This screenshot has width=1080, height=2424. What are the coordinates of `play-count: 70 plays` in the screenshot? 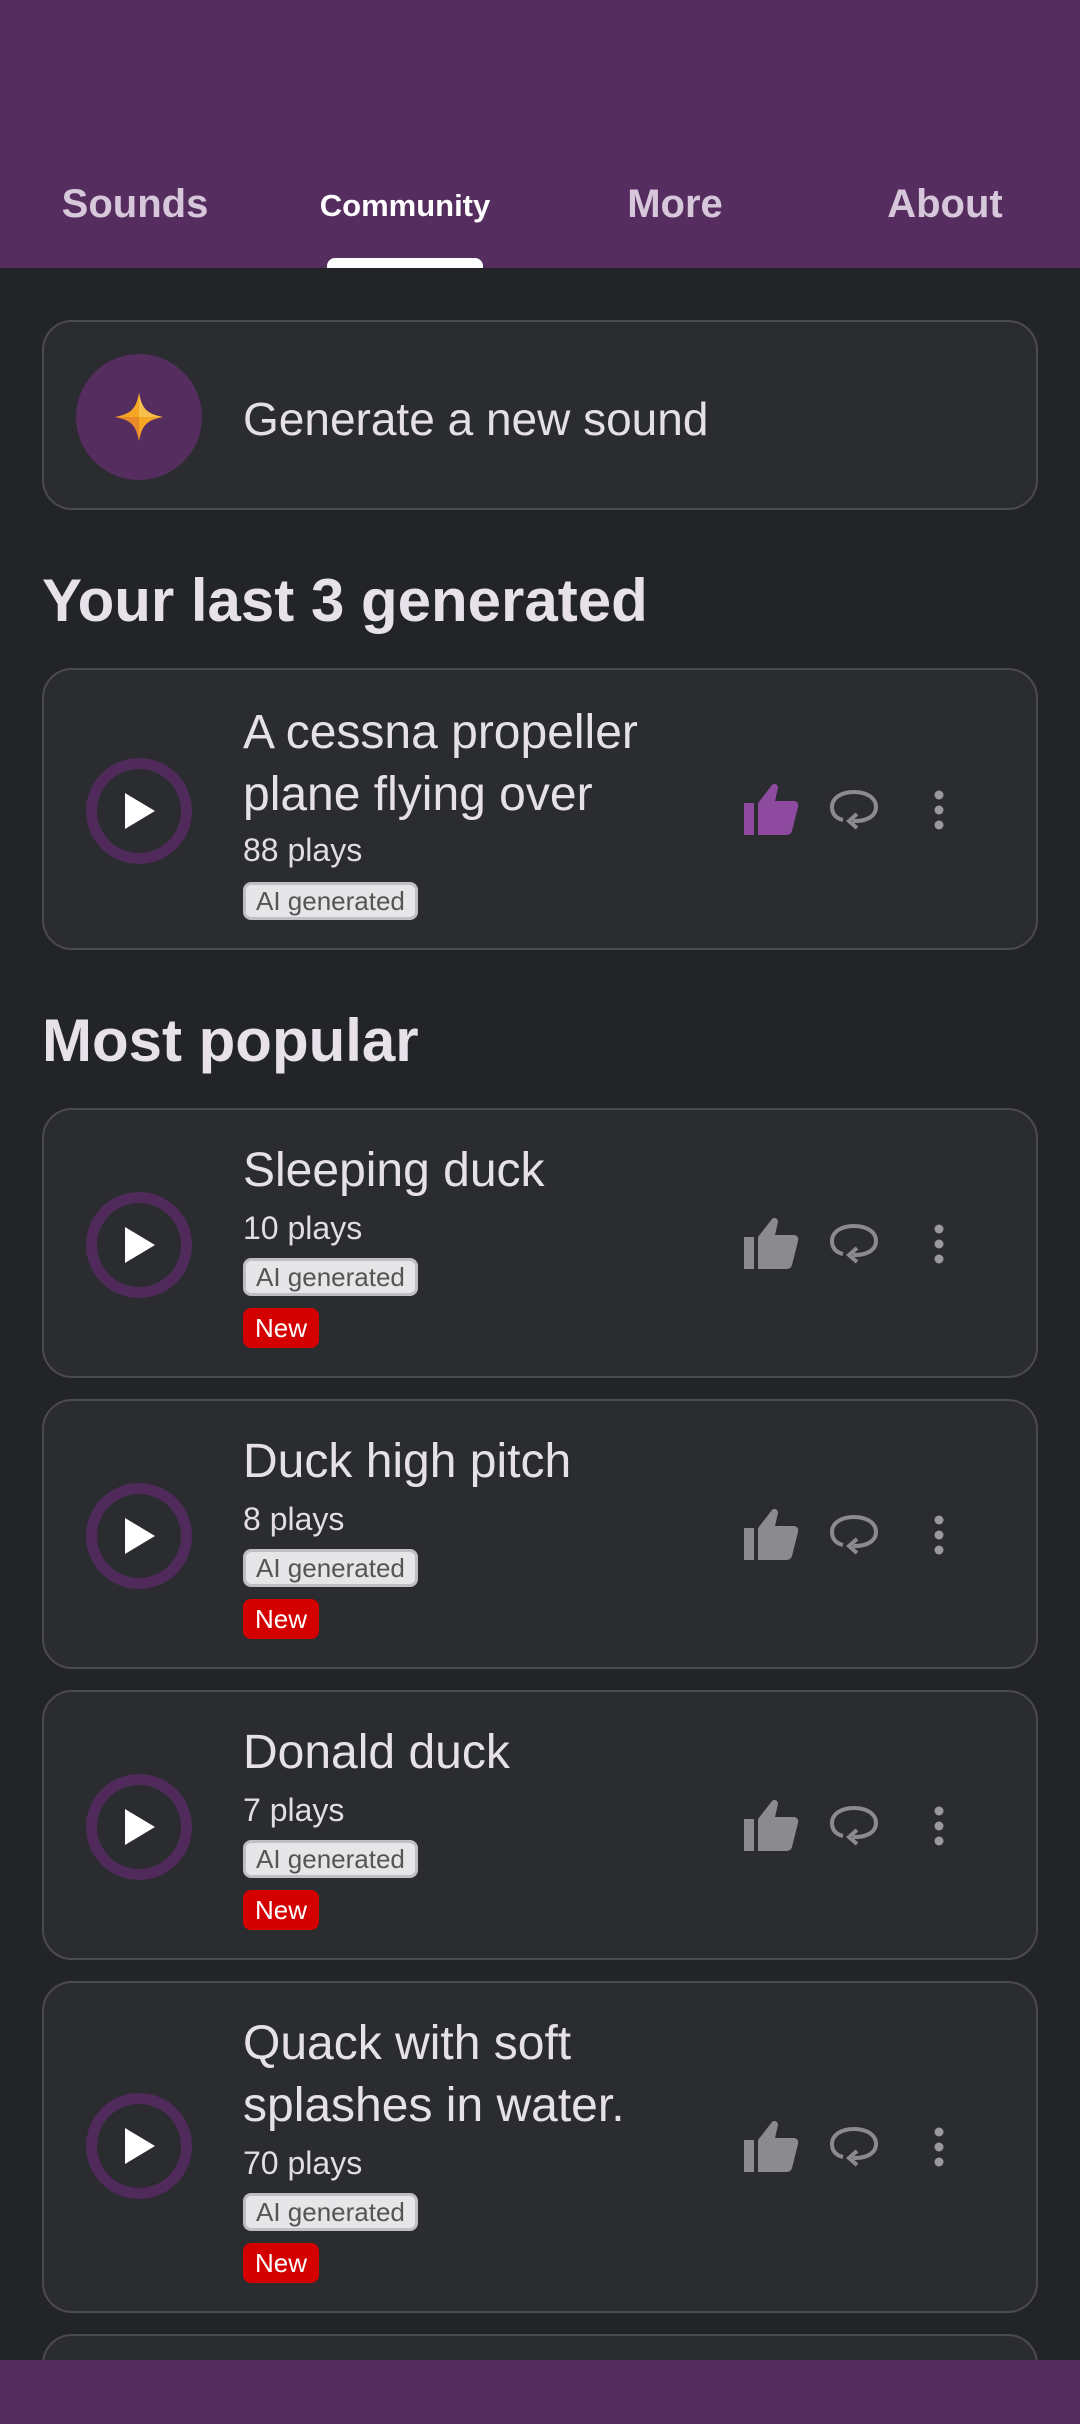 It's located at (303, 2163).